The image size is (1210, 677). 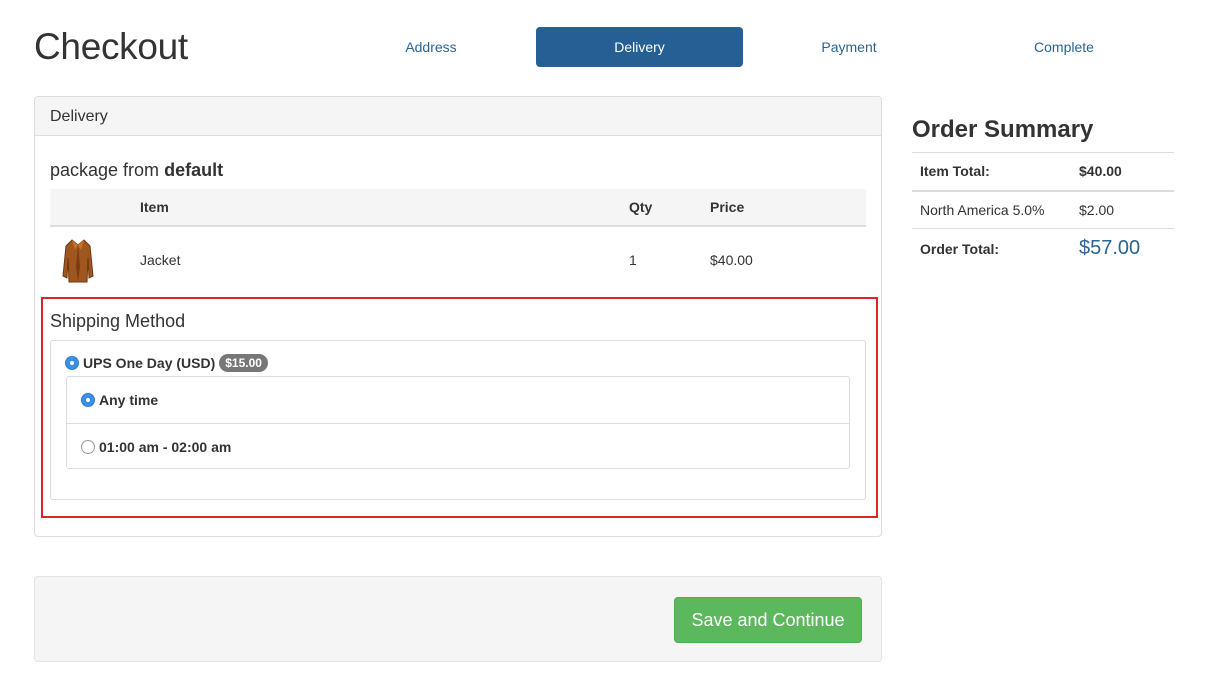 I want to click on time-slot-any: Any time, so click(x=458, y=400).